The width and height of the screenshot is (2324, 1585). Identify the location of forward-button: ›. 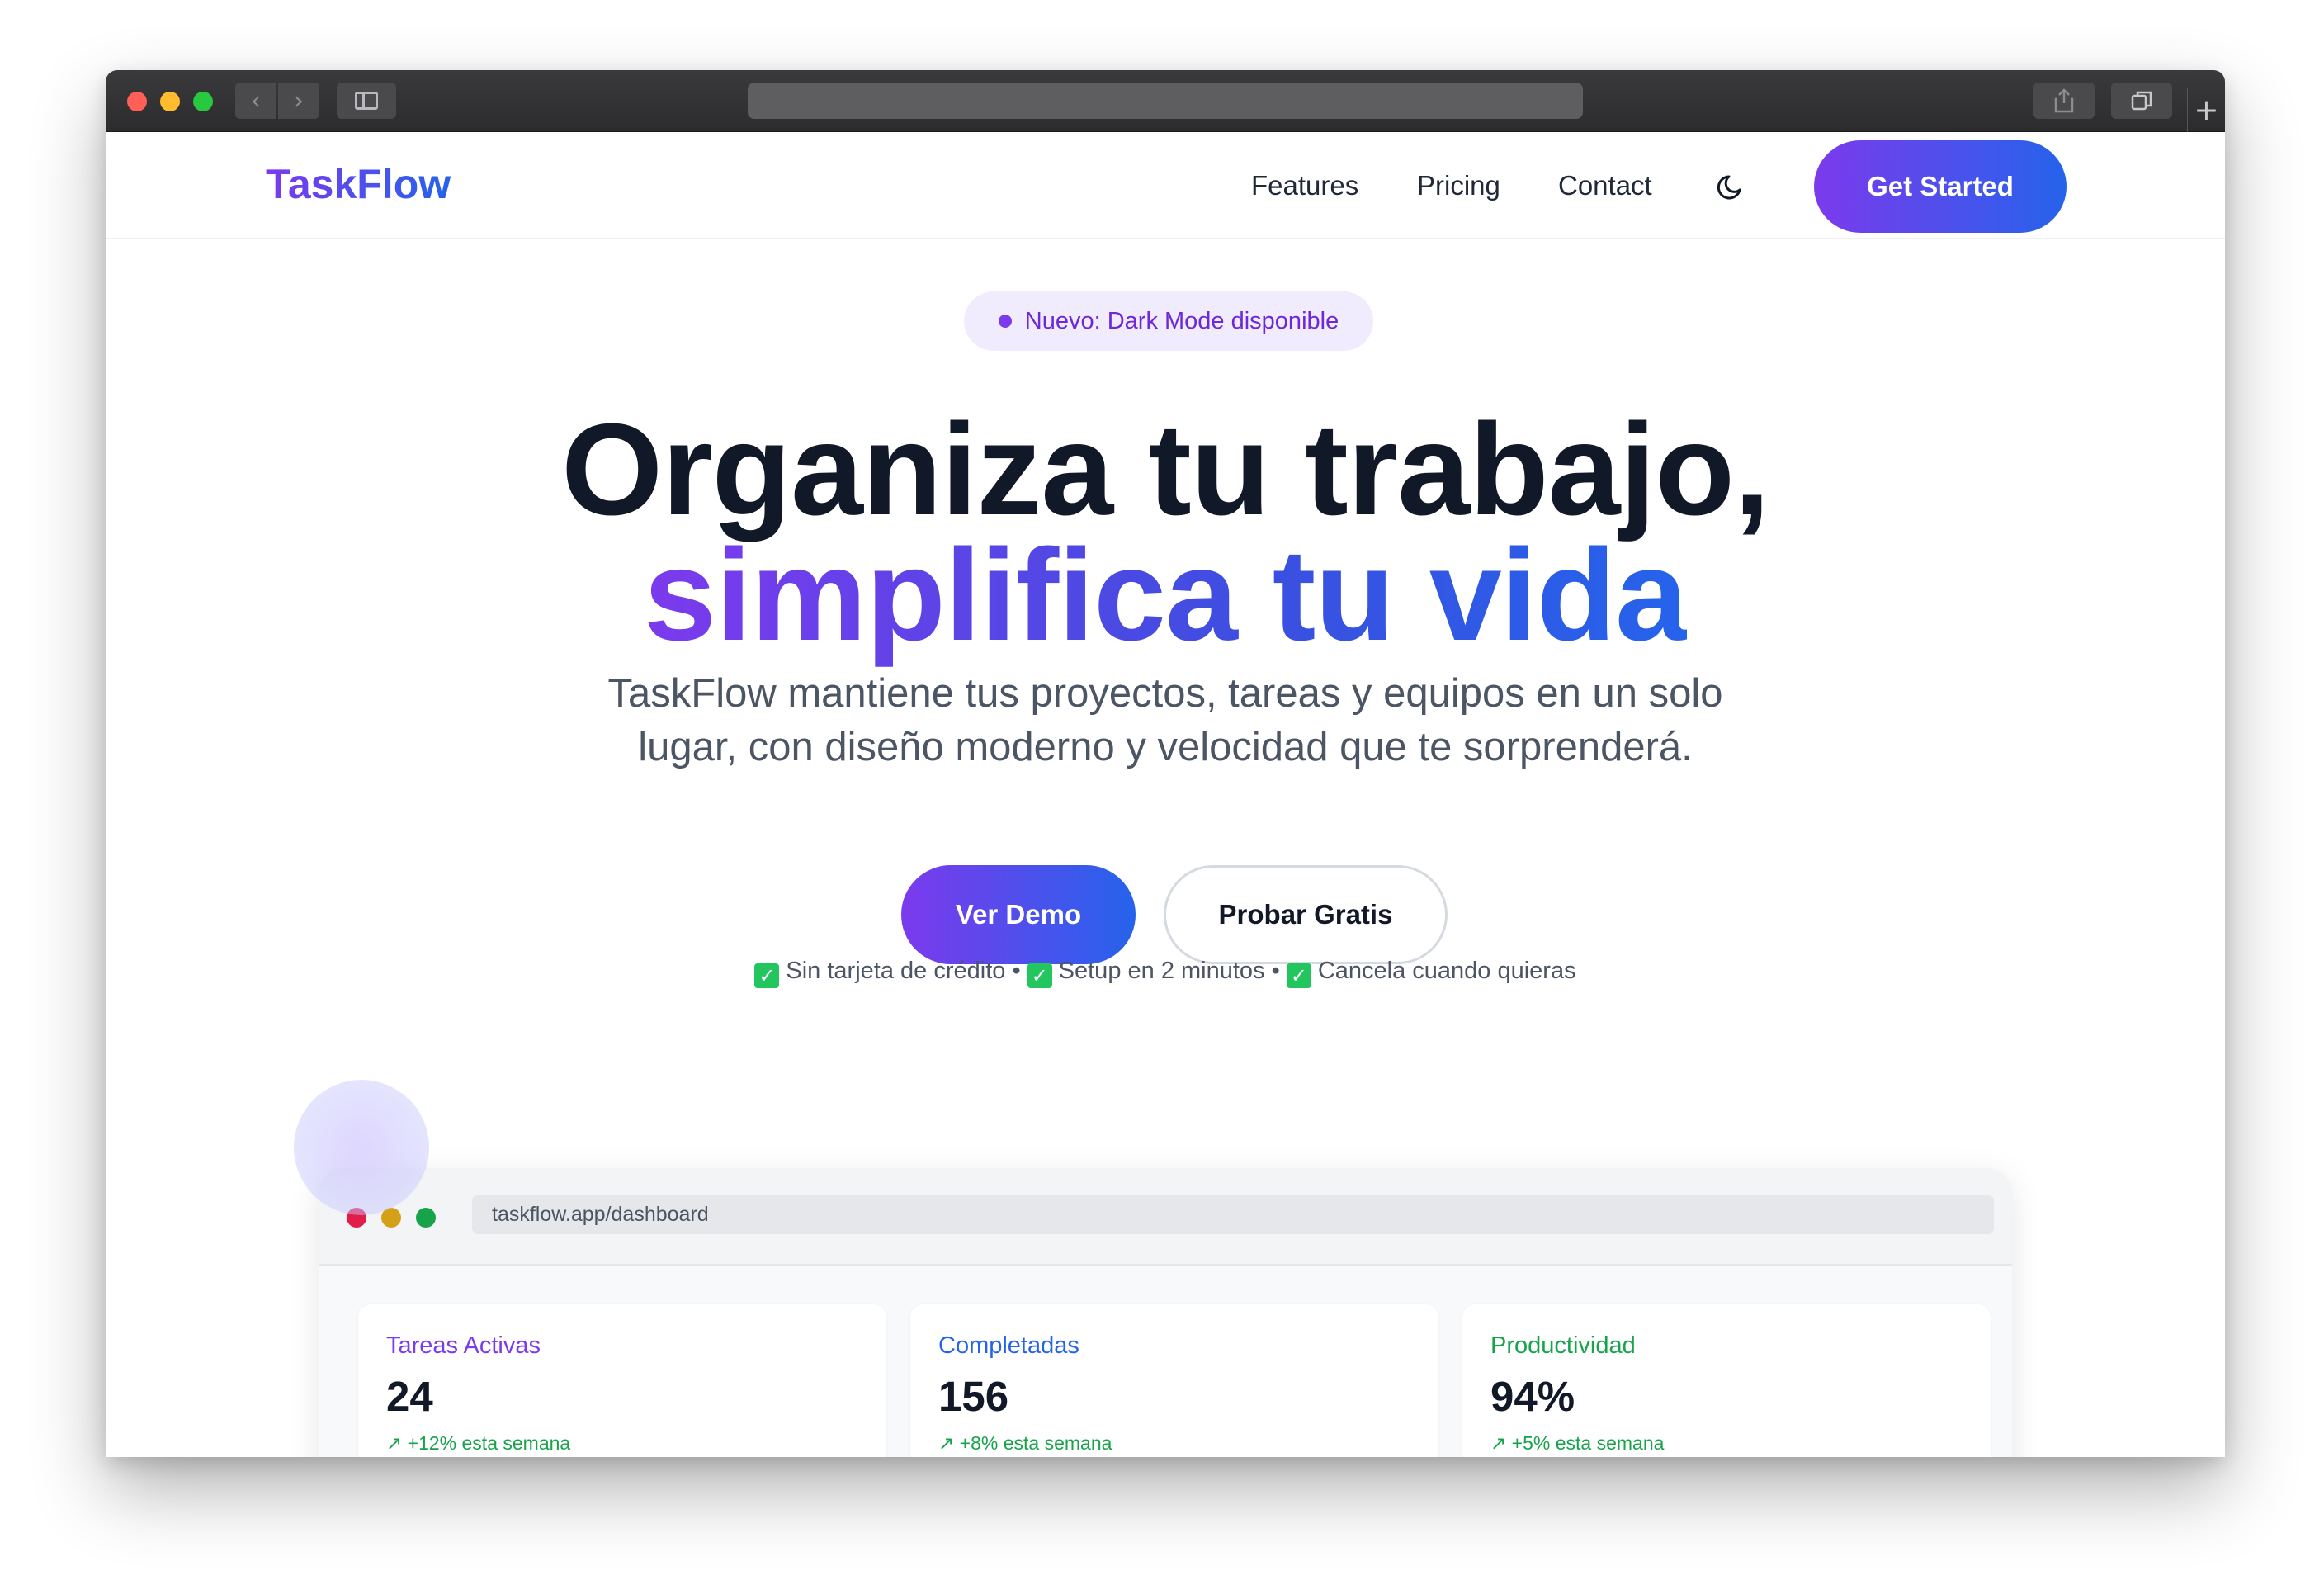
(299, 101).